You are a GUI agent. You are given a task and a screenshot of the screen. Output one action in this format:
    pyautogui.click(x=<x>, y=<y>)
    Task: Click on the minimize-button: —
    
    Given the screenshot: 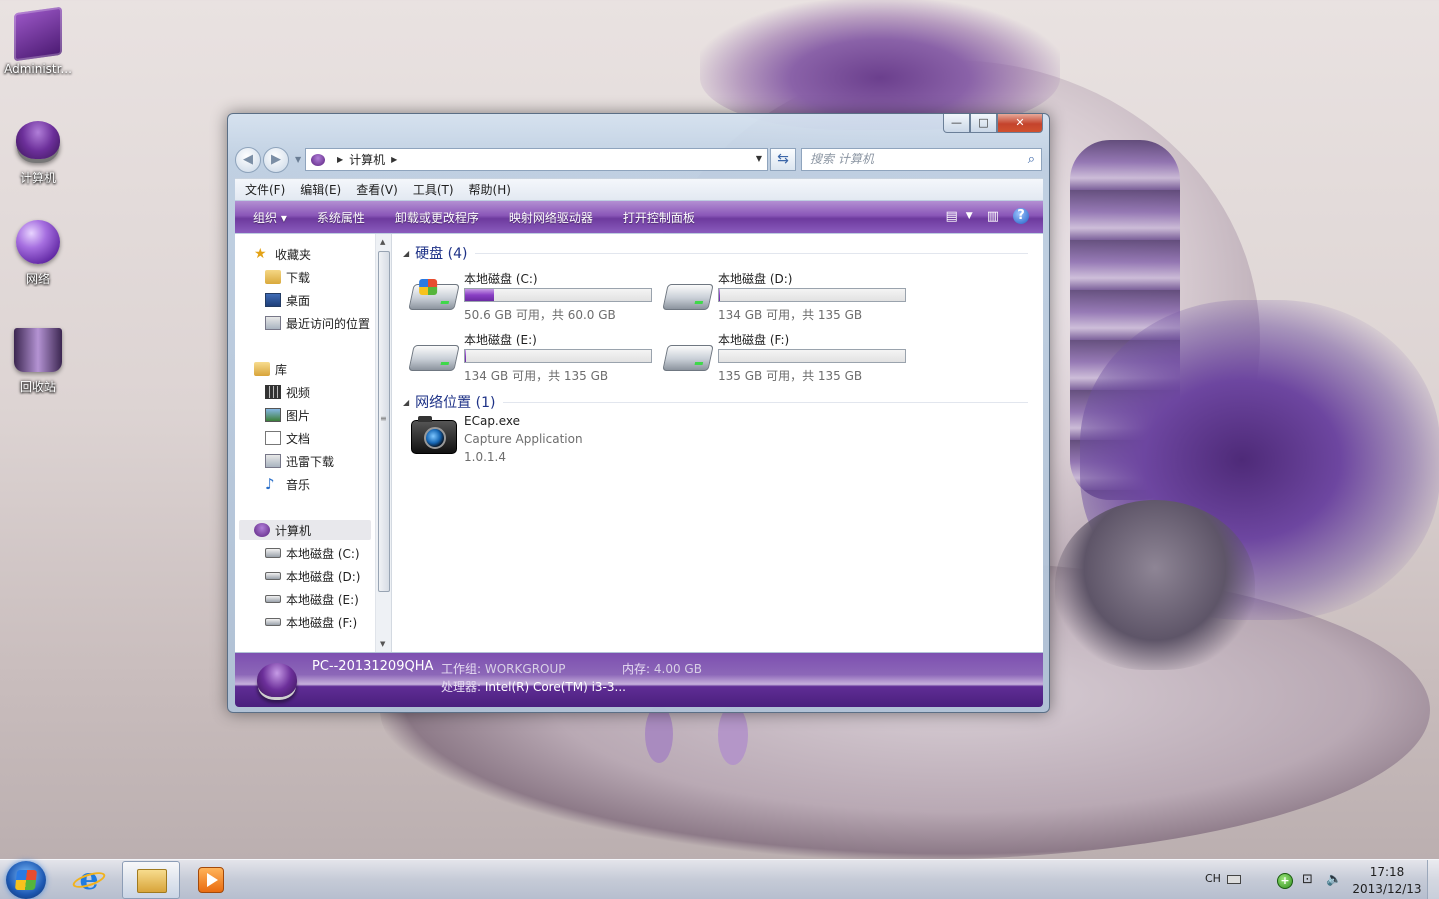 What is the action you would take?
    pyautogui.click(x=956, y=123)
    